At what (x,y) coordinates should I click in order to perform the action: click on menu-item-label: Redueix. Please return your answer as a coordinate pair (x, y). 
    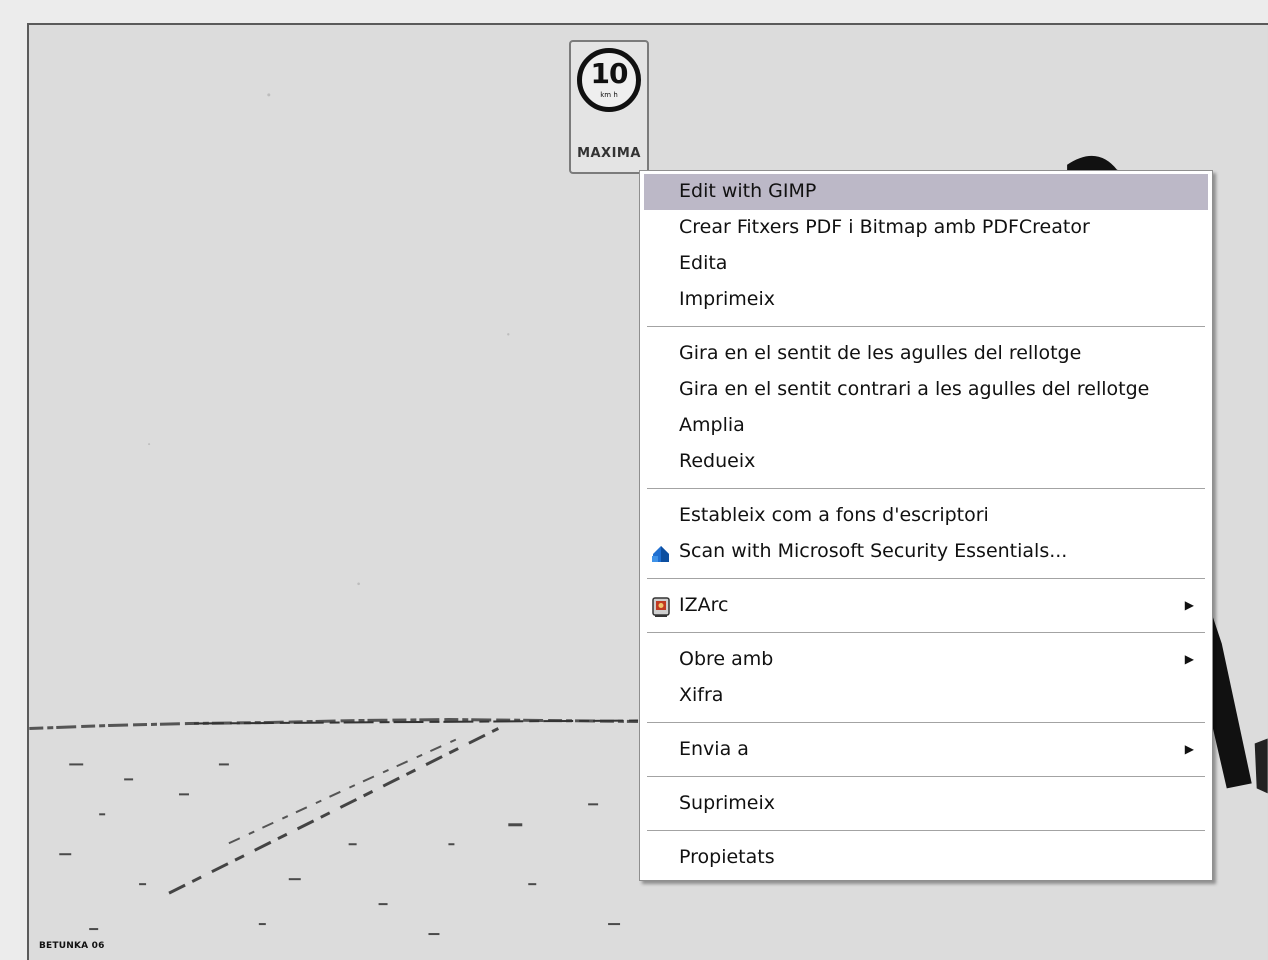
    Looking at the image, I should click on (717, 461).